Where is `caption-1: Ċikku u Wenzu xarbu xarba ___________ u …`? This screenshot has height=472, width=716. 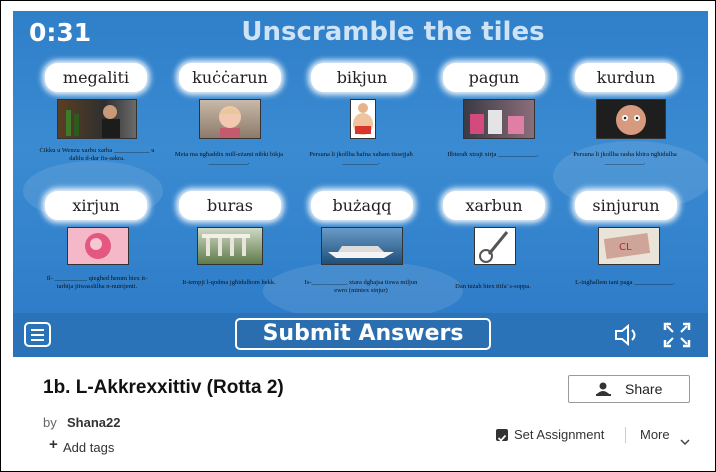
caption-1: Ċikku u Wenzu xarbu xarba ___________ u … is located at coordinates (97, 154).